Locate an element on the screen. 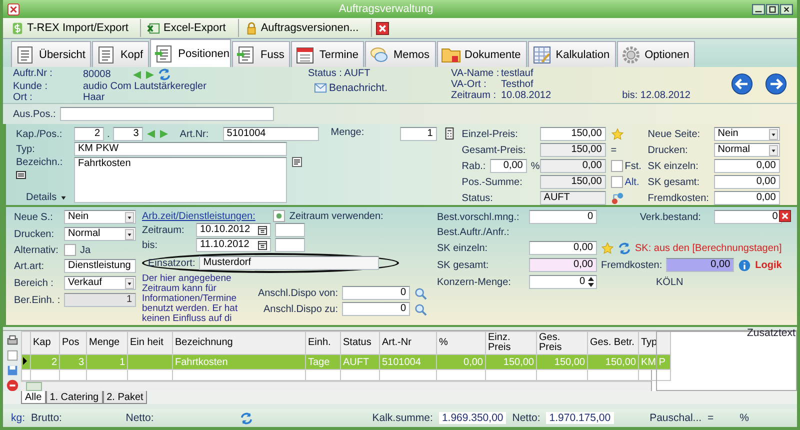 The height and width of the screenshot is (430, 800). service-link: Arb.zeit/Dienstleistungen: is located at coordinates (199, 216).